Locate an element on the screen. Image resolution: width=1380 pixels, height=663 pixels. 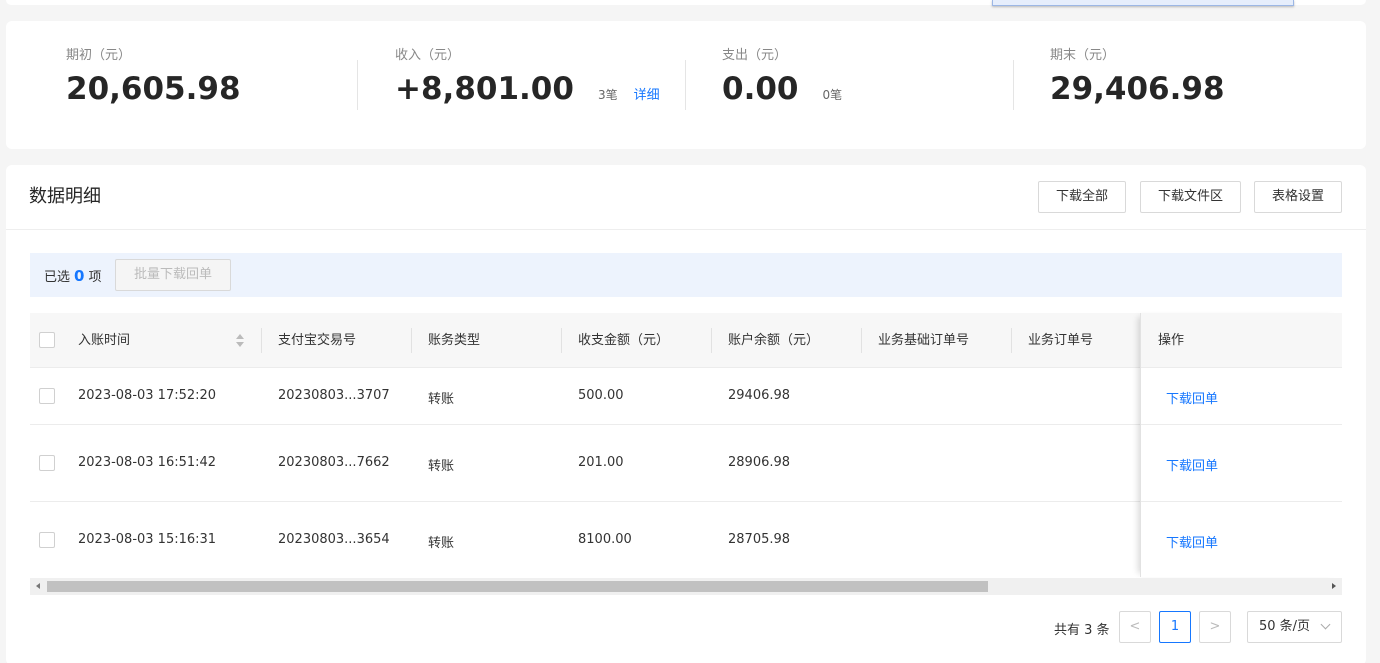
column-header-time: 入账时间 is located at coordinates (104, 340).